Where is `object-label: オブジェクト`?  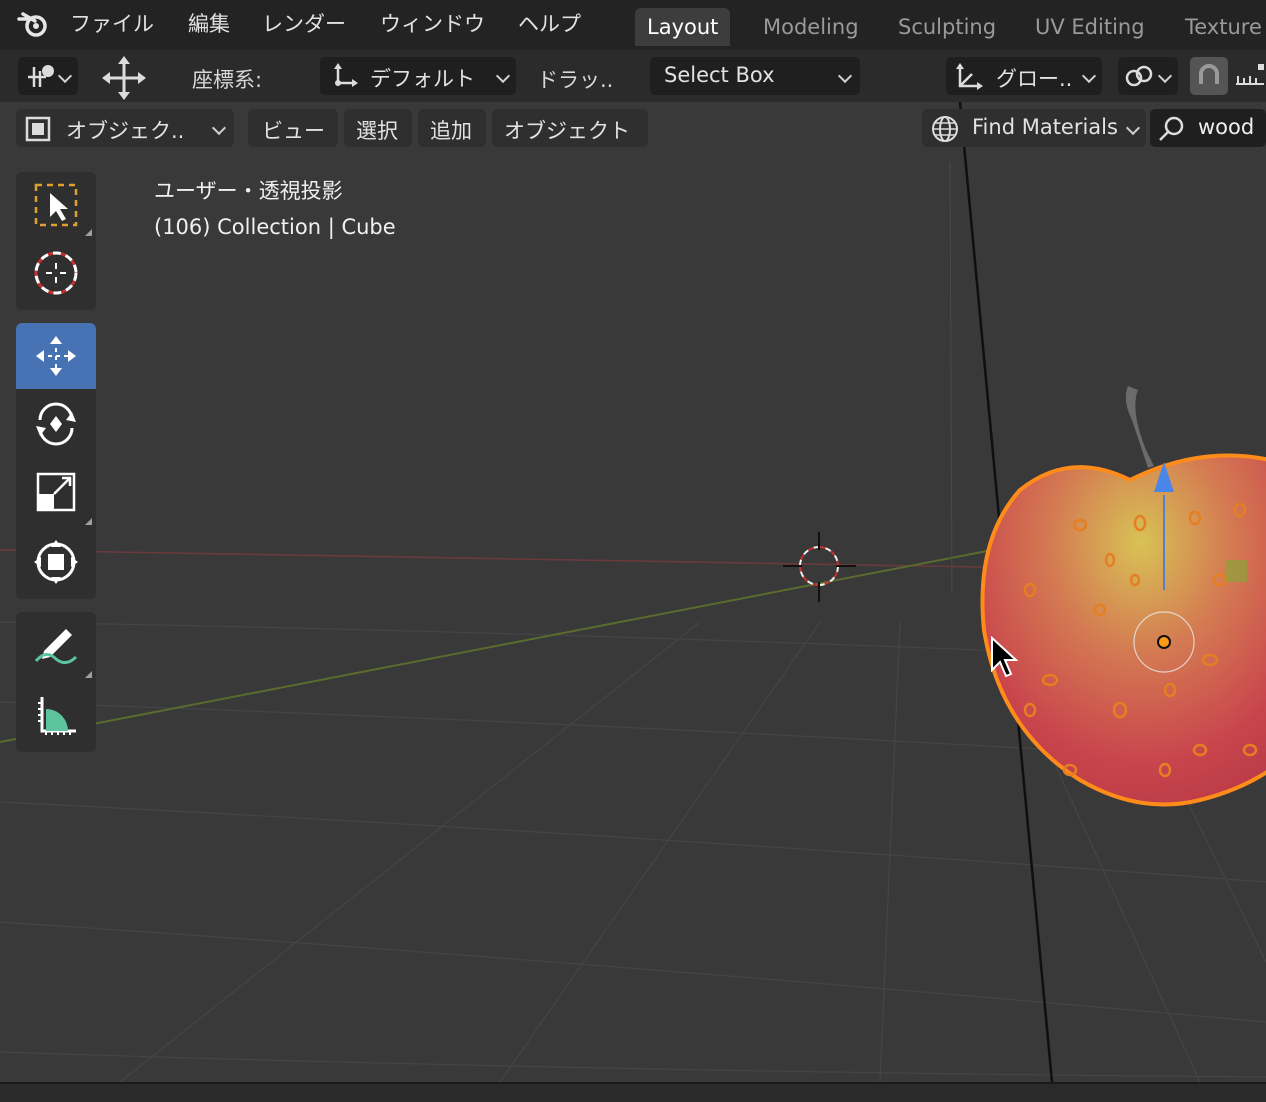
object-label: オブジェクト is located at coordinates (567, 130).